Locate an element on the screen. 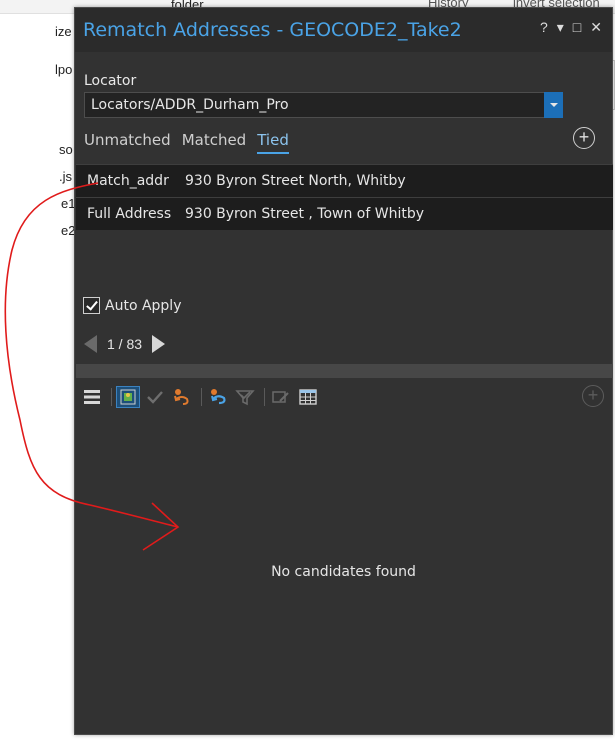 The image size is (615, 751). maximize-icon: □ is located at coordinates (577, 27).